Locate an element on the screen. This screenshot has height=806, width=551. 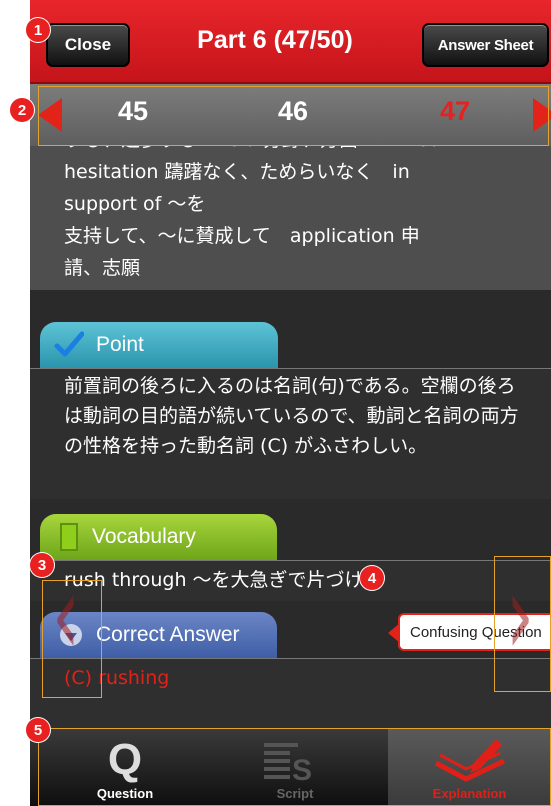
vocab-line: hesitation 躊躇なく、ためらいなく in is located at coordinates (237, 172).